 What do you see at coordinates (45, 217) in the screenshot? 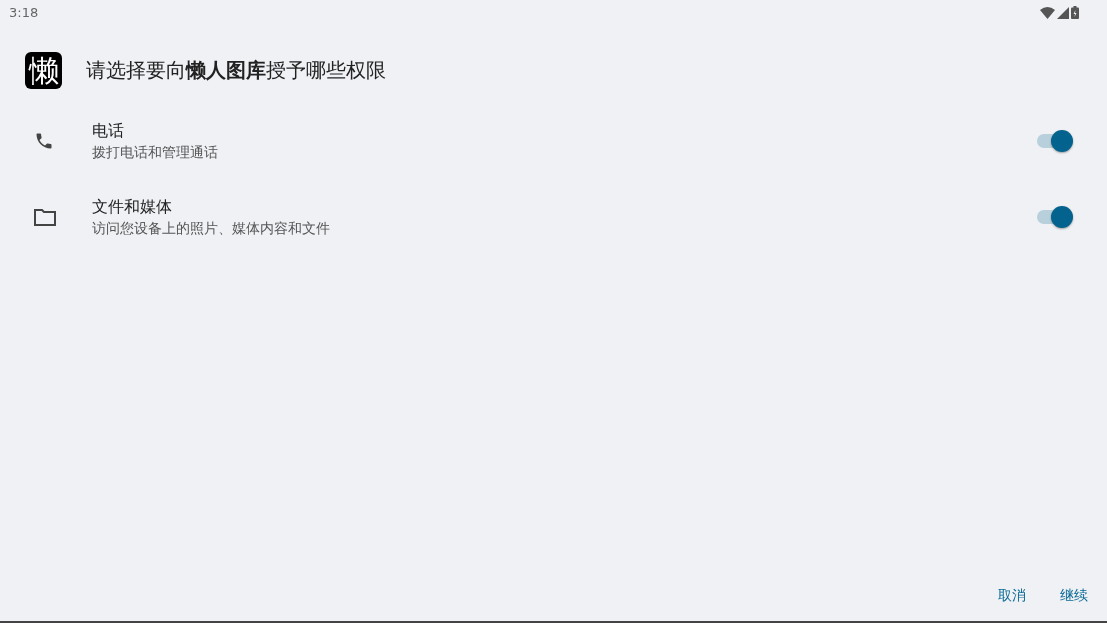
I see `folder-icon` at bounding box center [45, 217].